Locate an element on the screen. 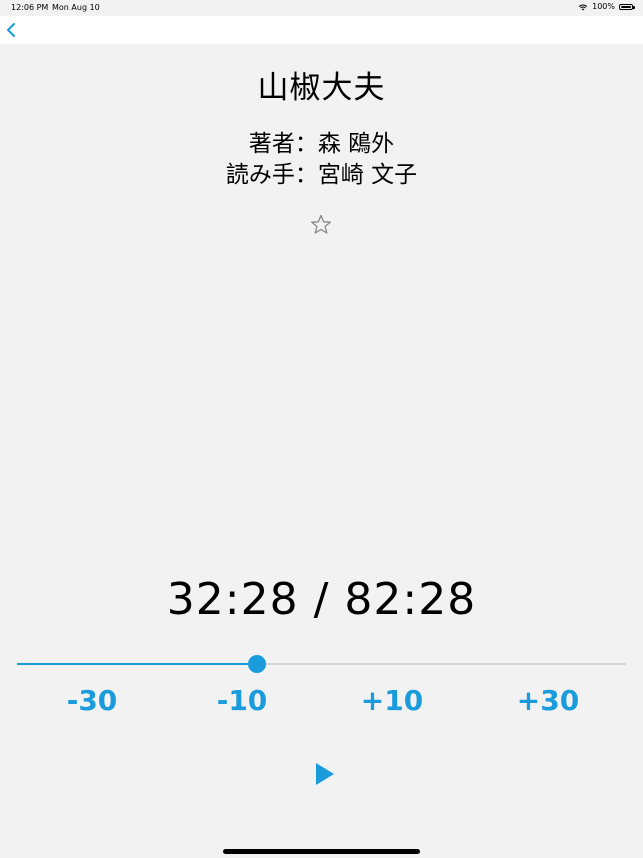 The image size is (643, 858). wifi-icon is located at coordinates (583, 7).